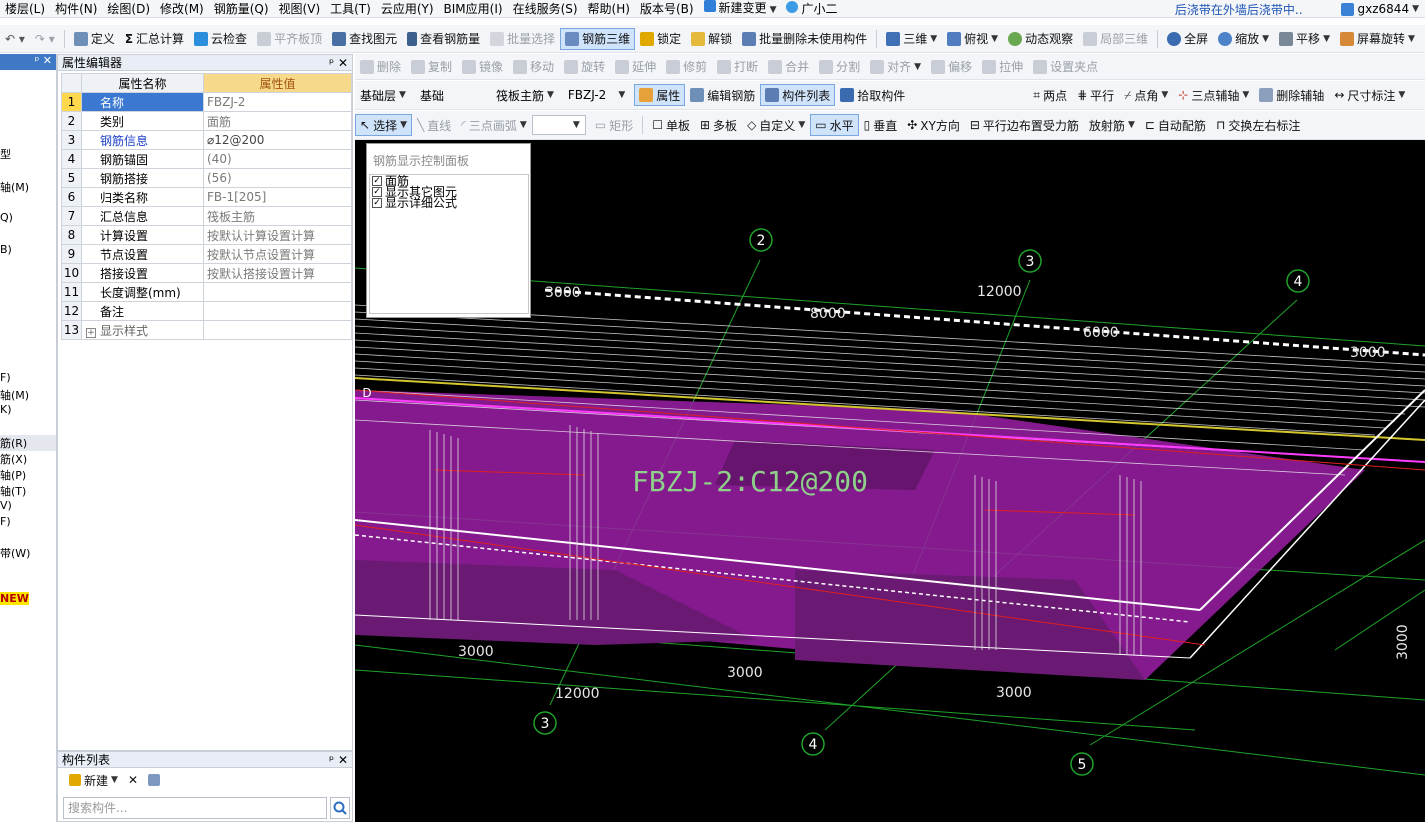  What do you see at coordinates (206, 311) in the screenshot?
I see `table-row: 12 备注` at bounding box center [206, 311].